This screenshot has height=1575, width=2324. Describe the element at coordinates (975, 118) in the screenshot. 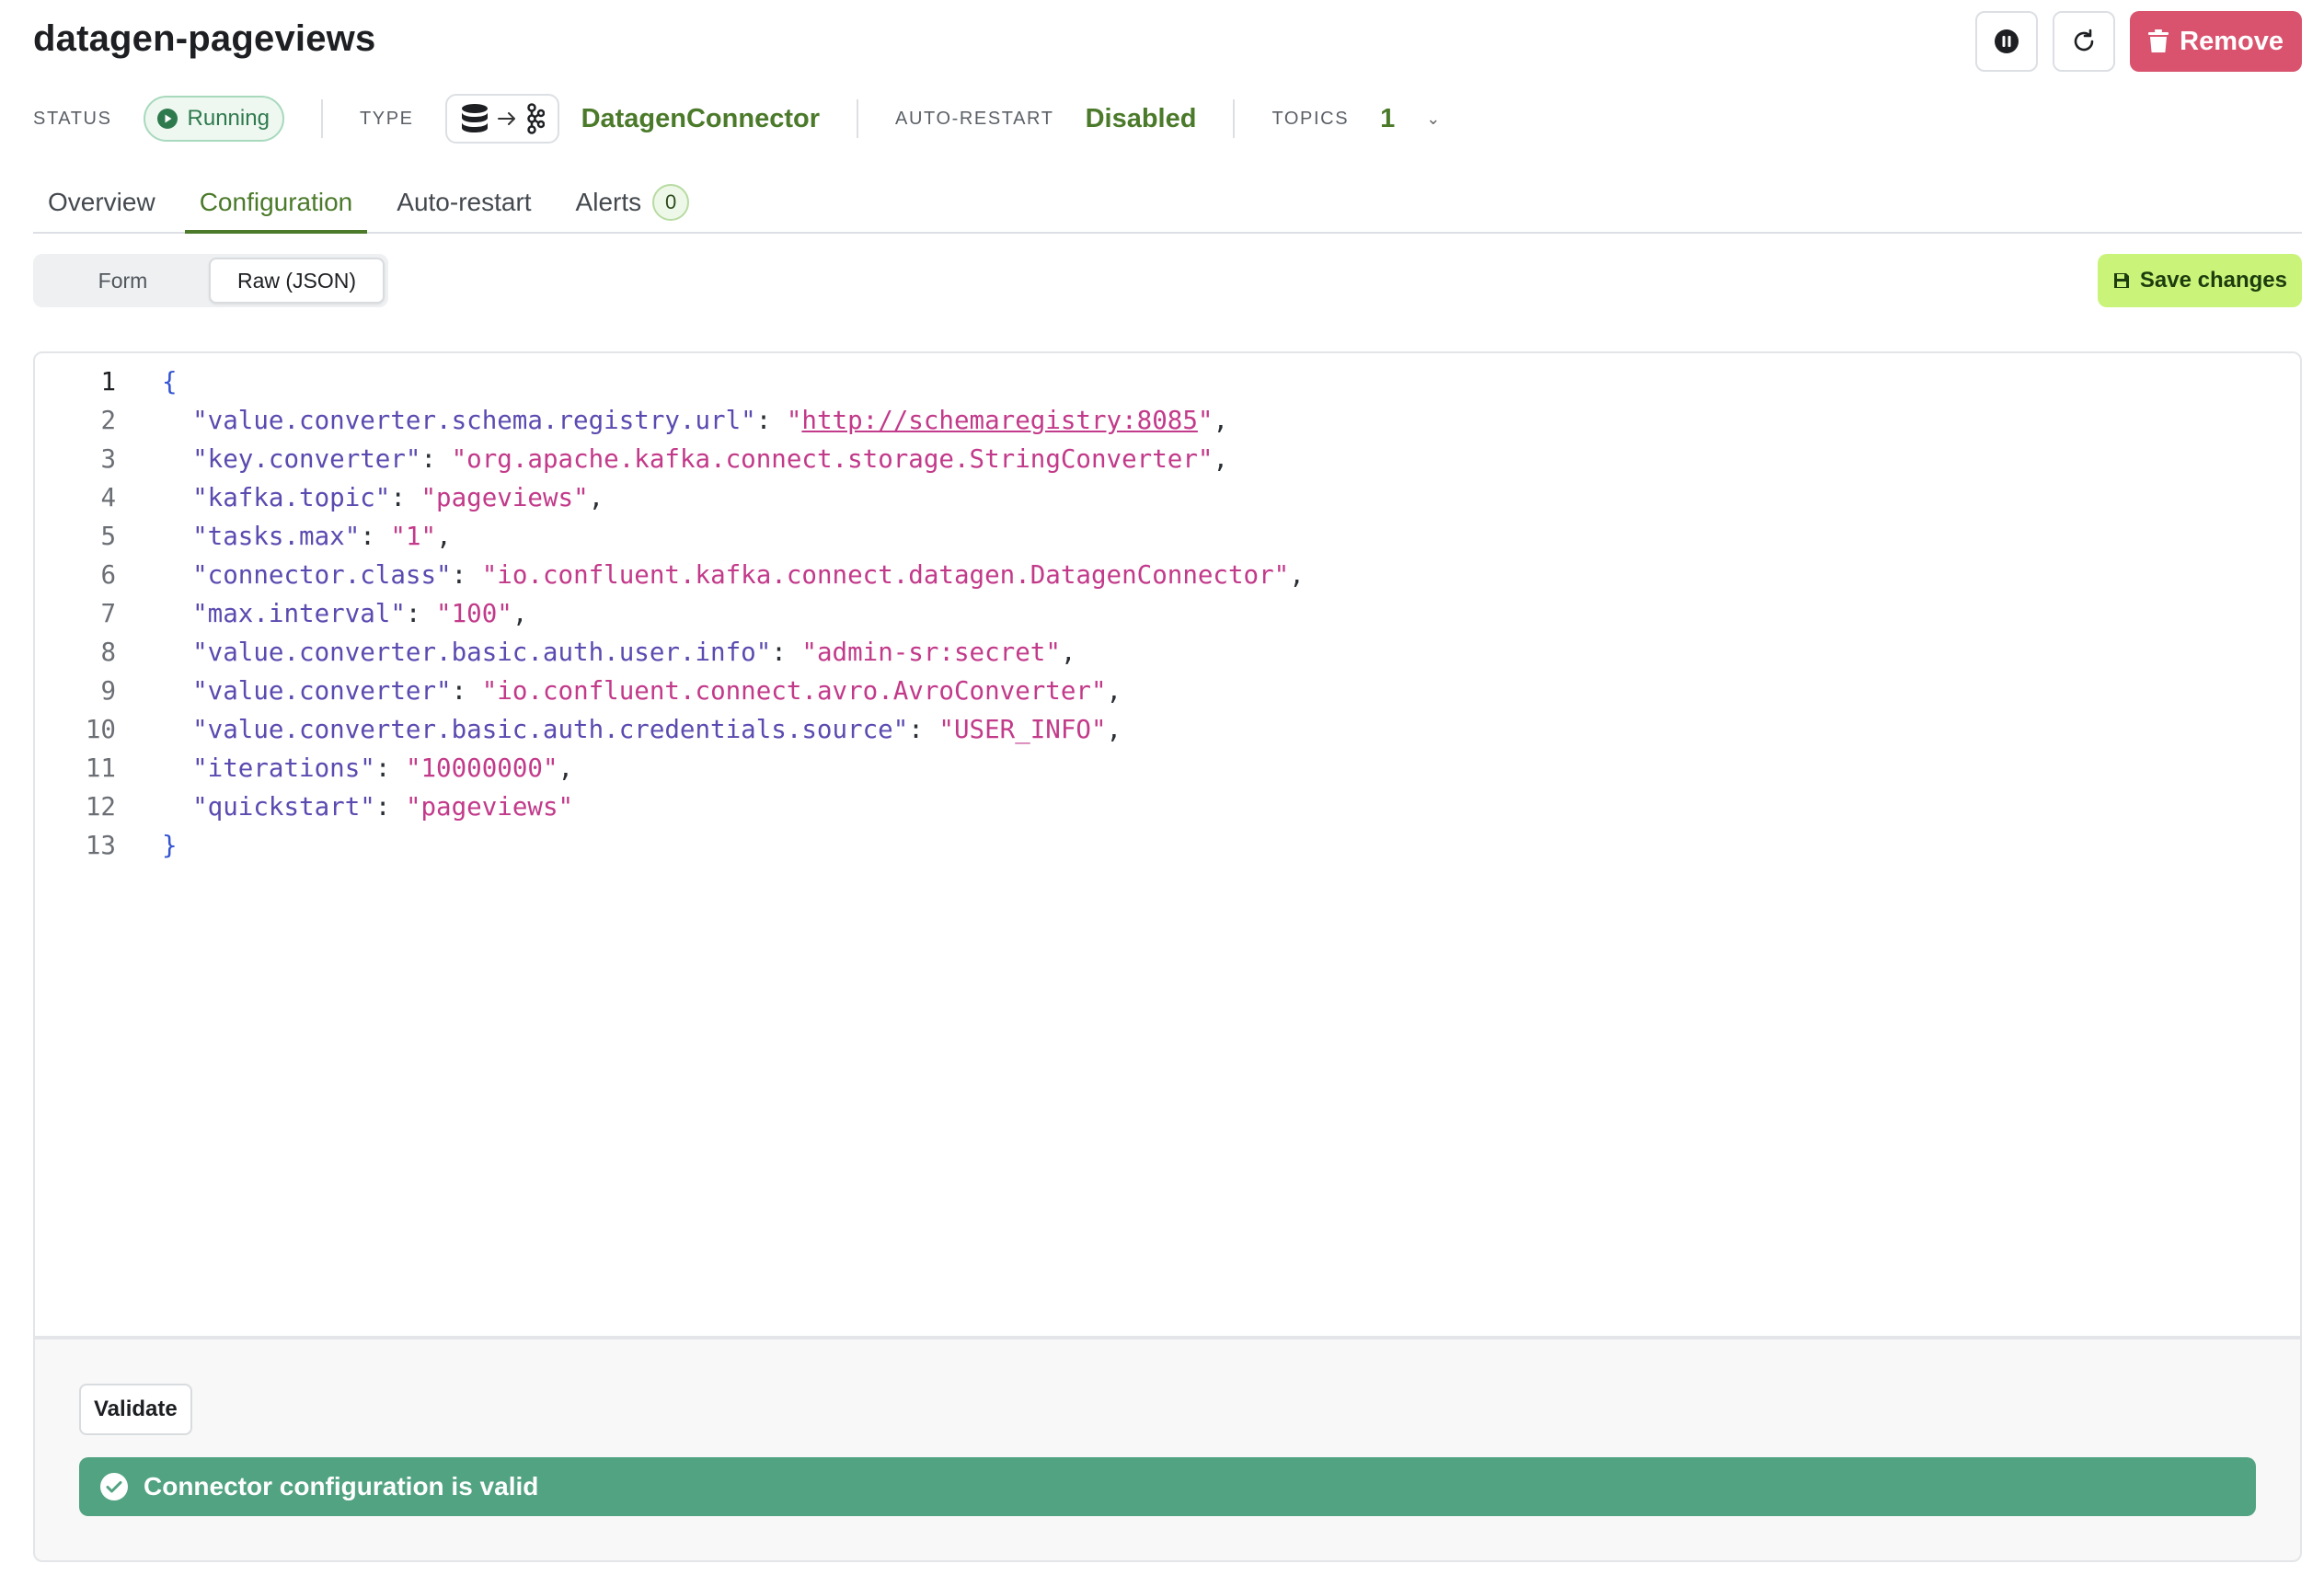

I see `autorestart-label: AUTO-RESTART` at that location.